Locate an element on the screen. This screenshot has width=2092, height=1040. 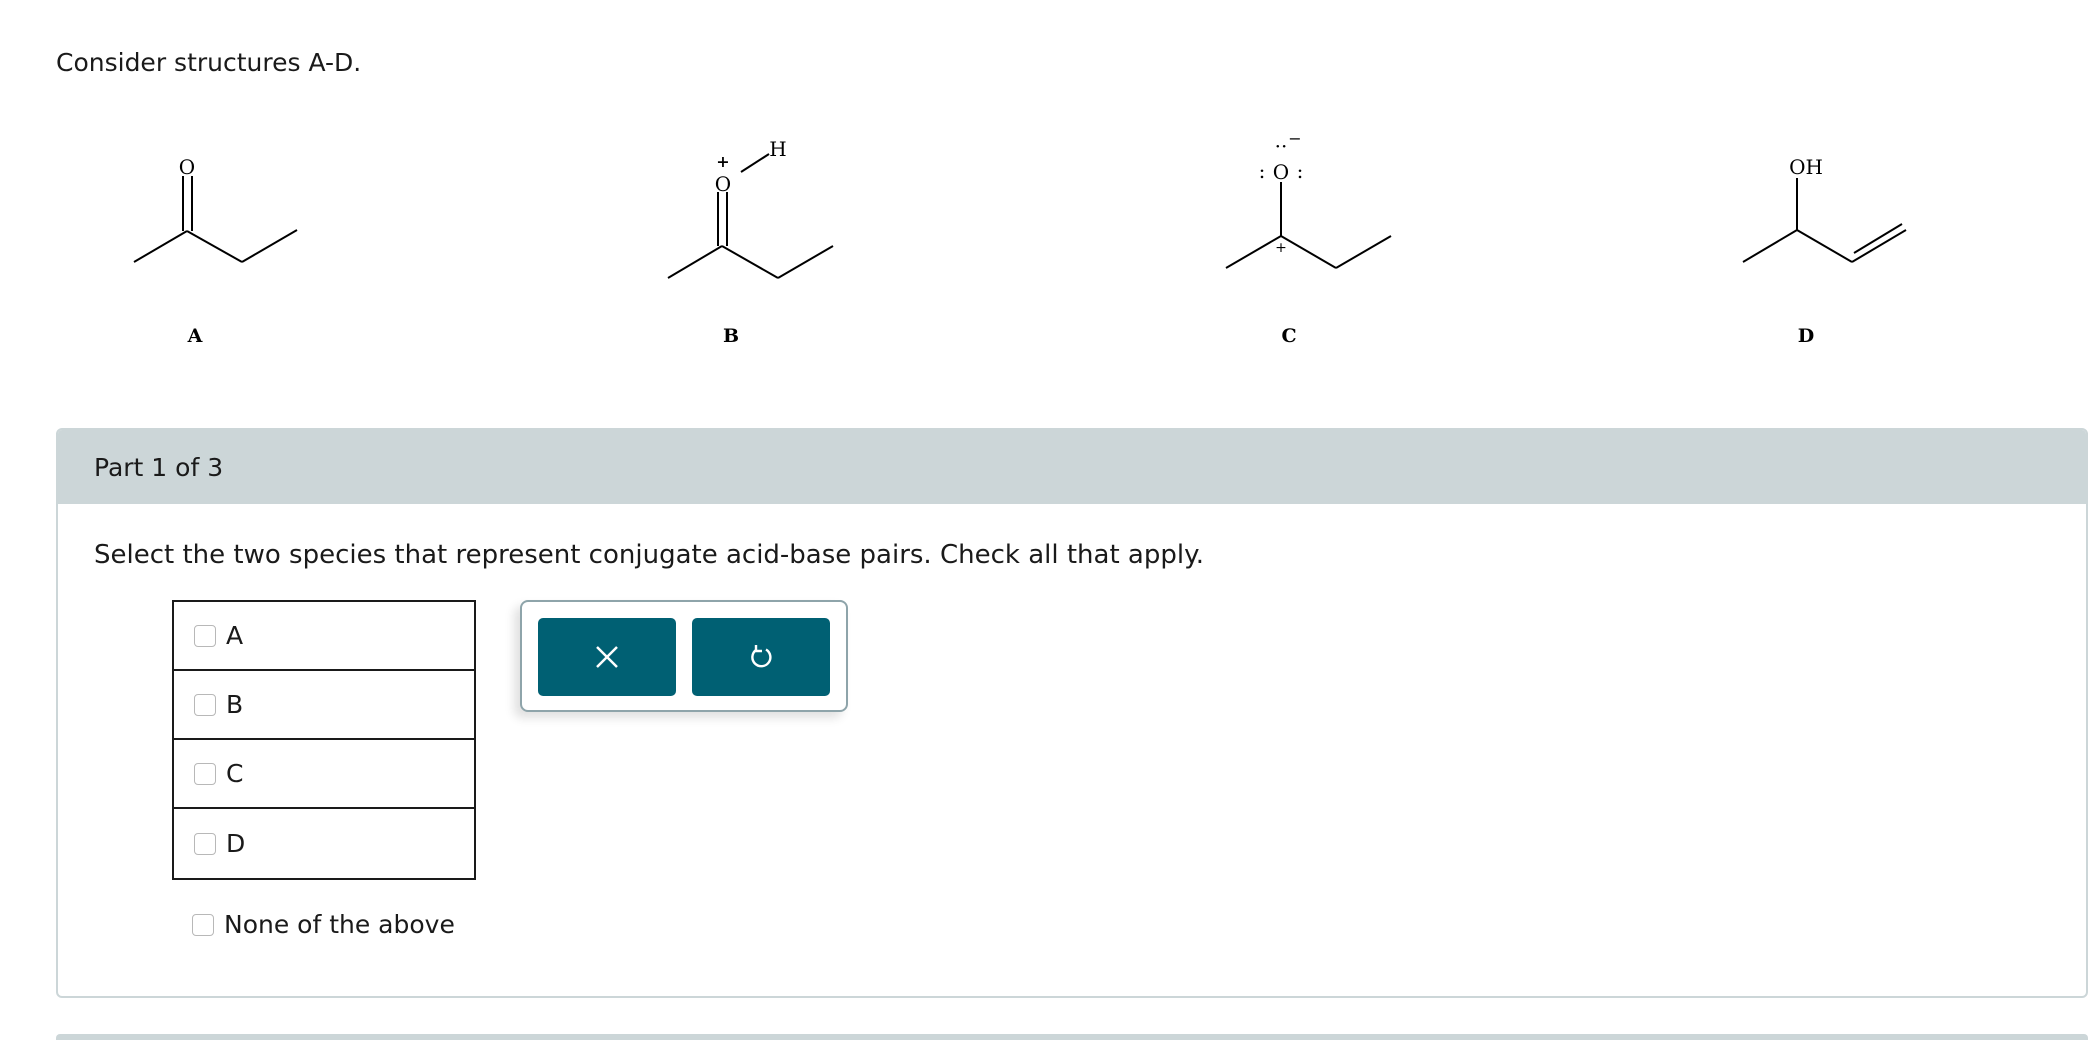
close-icon is located at coordinates (607, 657).